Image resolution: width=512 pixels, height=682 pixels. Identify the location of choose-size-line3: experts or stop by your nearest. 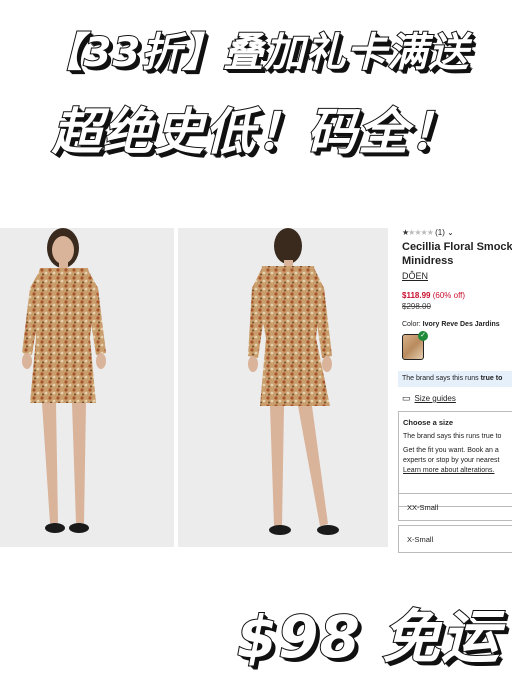
(451, 460).